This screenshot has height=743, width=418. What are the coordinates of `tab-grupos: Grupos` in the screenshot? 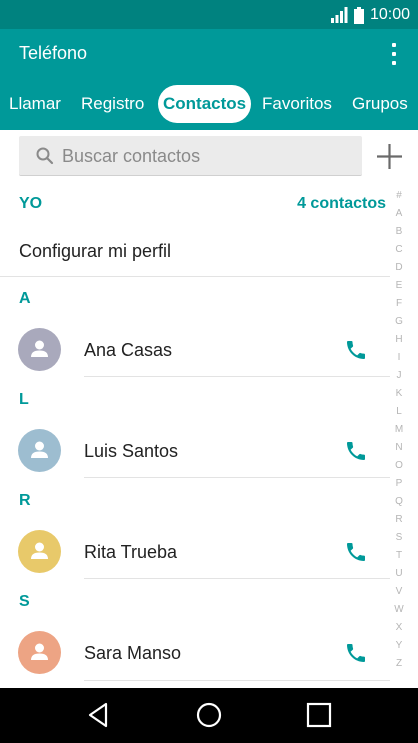 It's located at (380, 104).